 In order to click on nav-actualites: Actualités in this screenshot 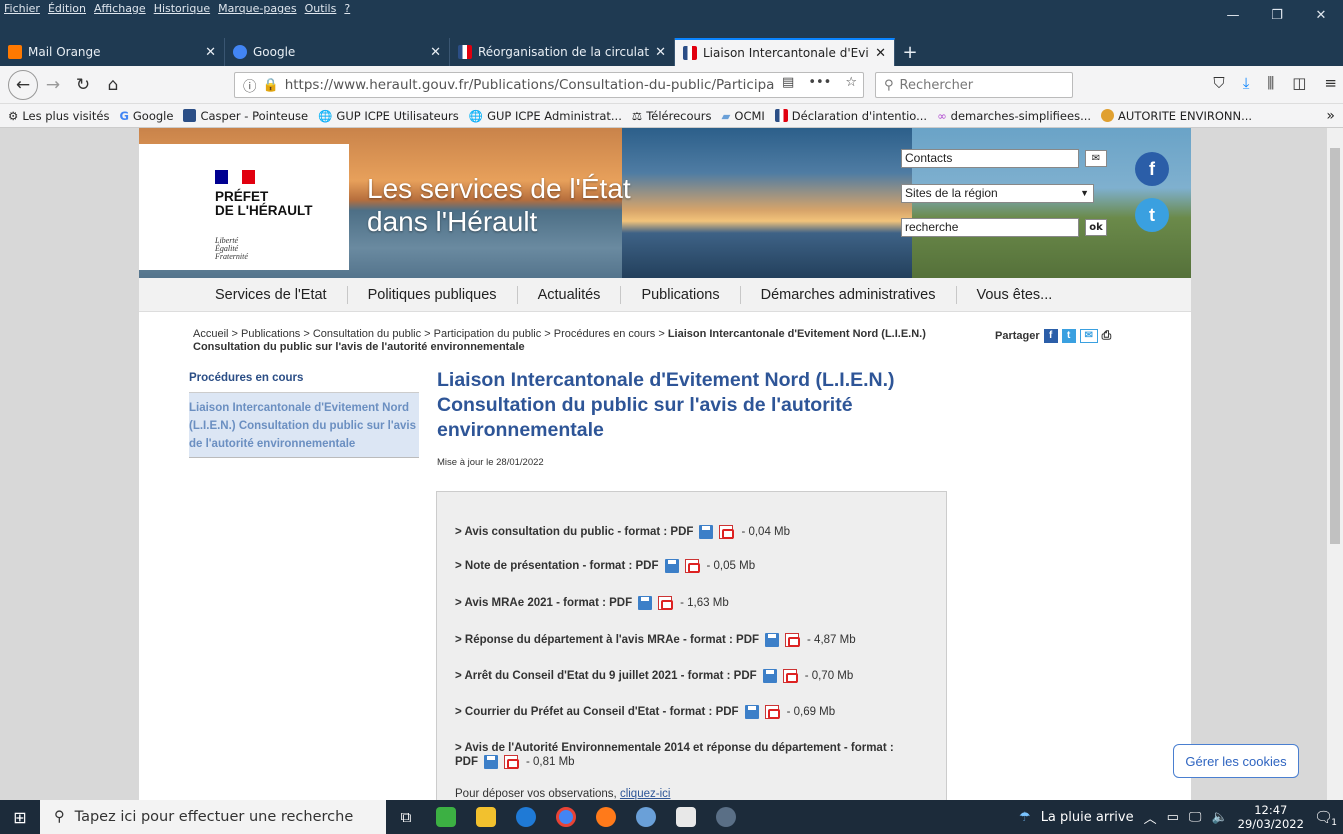, I will do `click(570, 294)`.